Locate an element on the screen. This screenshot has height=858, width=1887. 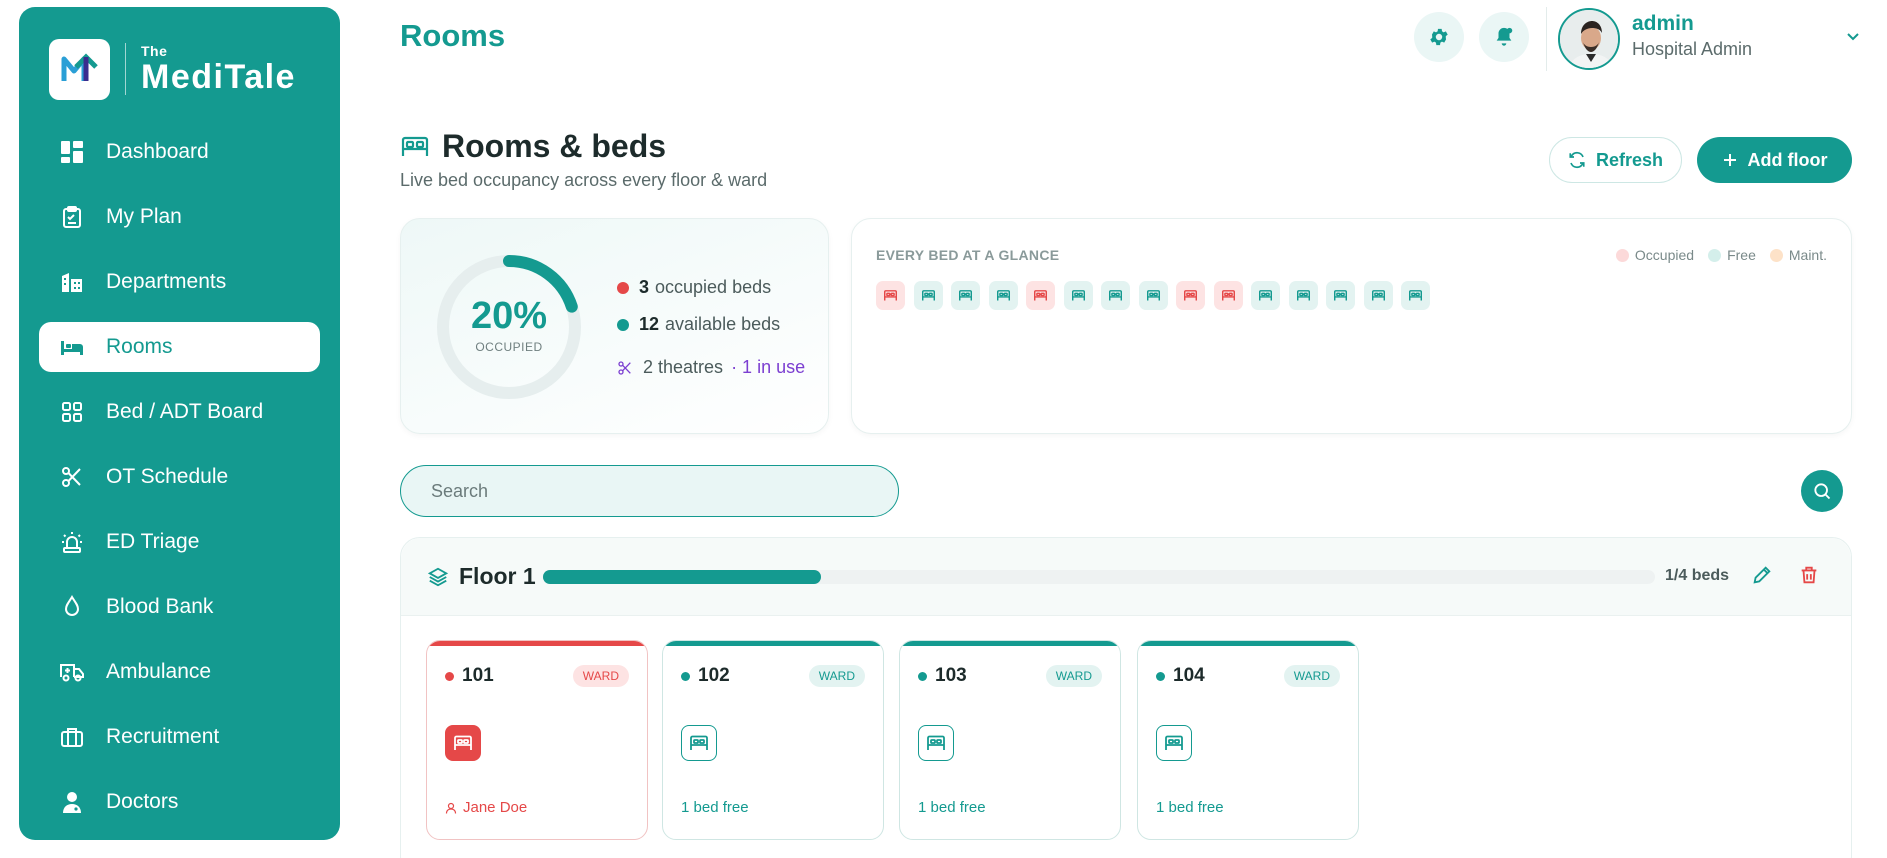
room-number: 103 is located at coordinates (942, 676).